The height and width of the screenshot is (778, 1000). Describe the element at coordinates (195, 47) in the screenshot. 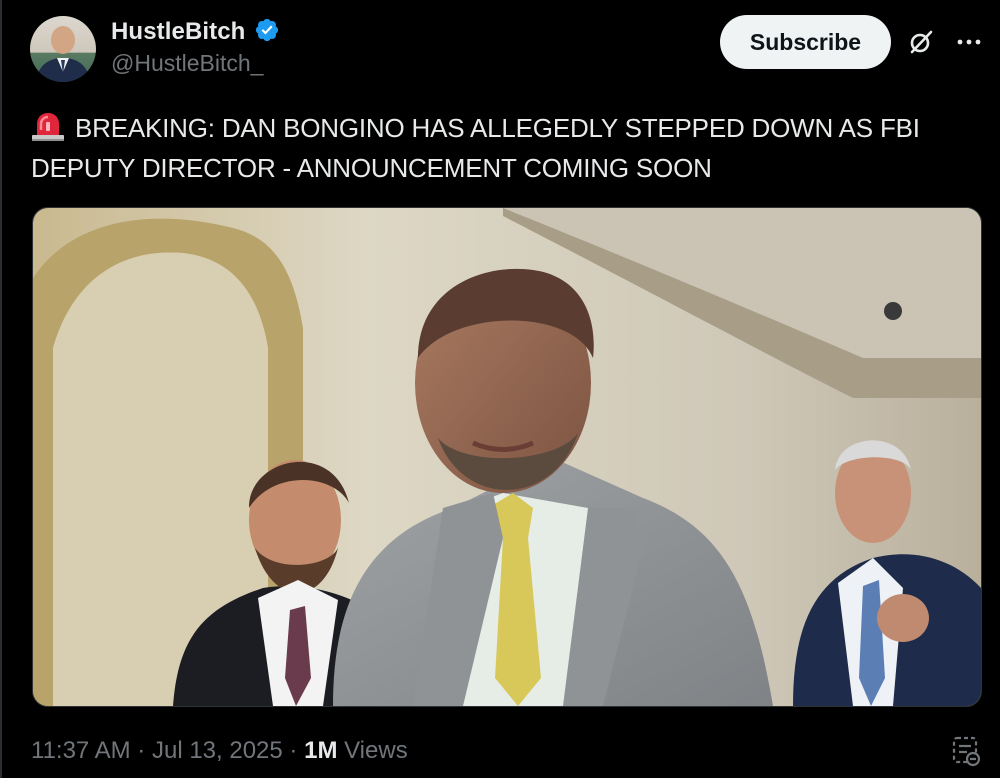

I see `author-info: HustleBitch @HustleBitch_` at that location.